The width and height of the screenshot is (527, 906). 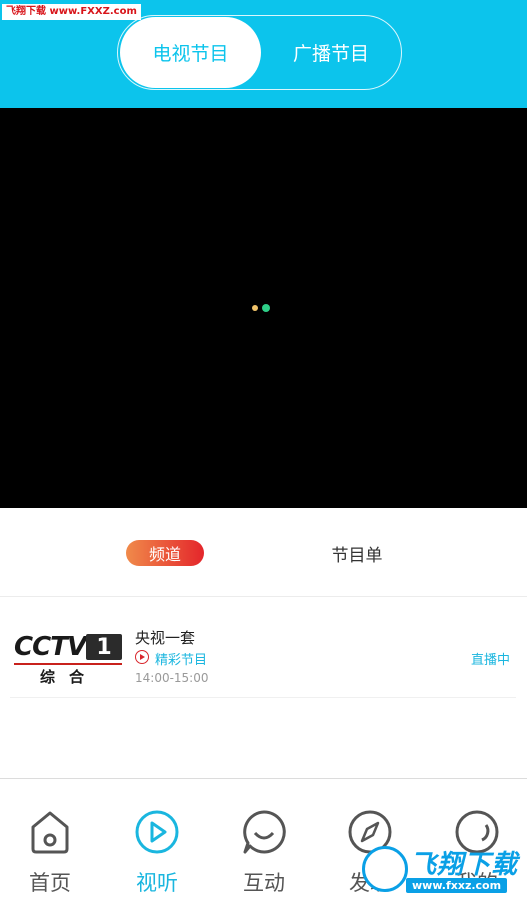 What do you see at coordinates (385, 869) in the screenshot?
I see `badge-logo-icon` at bounding box center [385, 869].